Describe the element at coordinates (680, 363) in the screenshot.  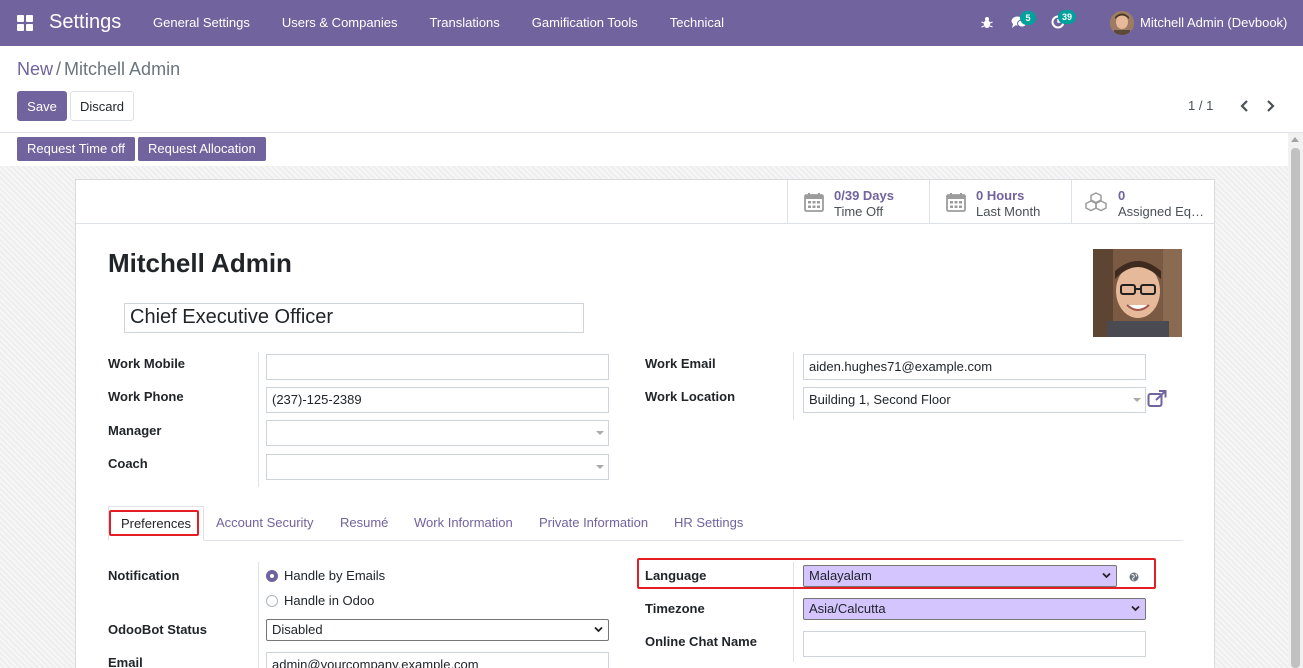
I see `work-email-label: Work Email` at that location.